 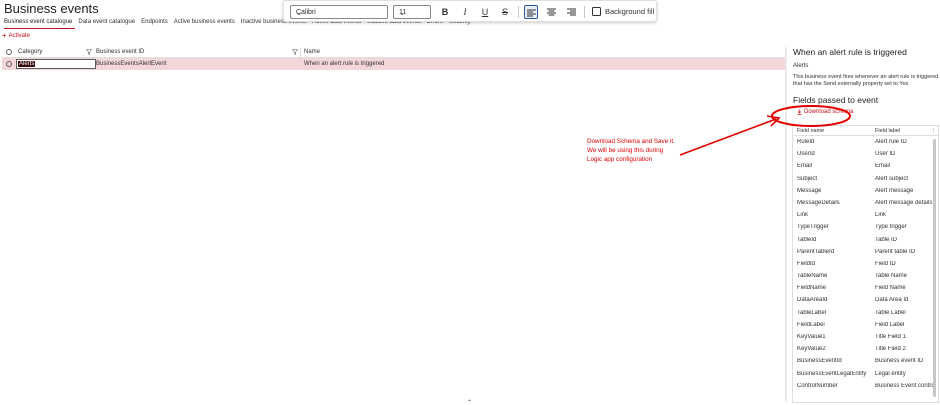 What do you see at coordinates (865, 349) in the screenshot?
I see `list-item: KeyValue2 Title Field 2` at bounding box center [865, 349].